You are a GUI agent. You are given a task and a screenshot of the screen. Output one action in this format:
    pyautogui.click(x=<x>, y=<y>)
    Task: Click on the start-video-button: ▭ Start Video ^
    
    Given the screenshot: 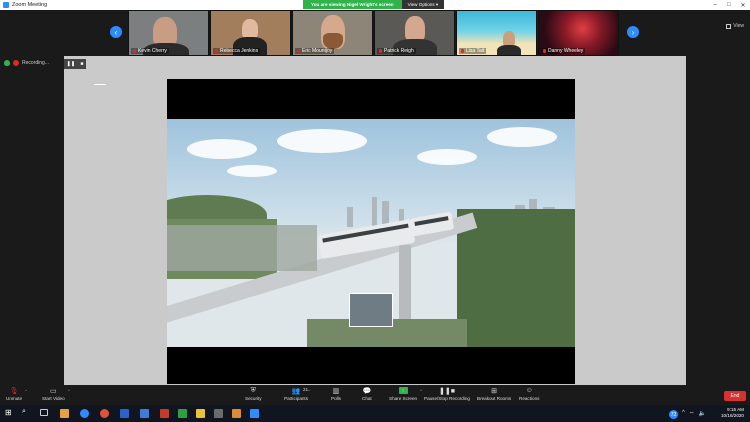 What is the action you would take?
    pyautogui.click(x=56, y=394)
    